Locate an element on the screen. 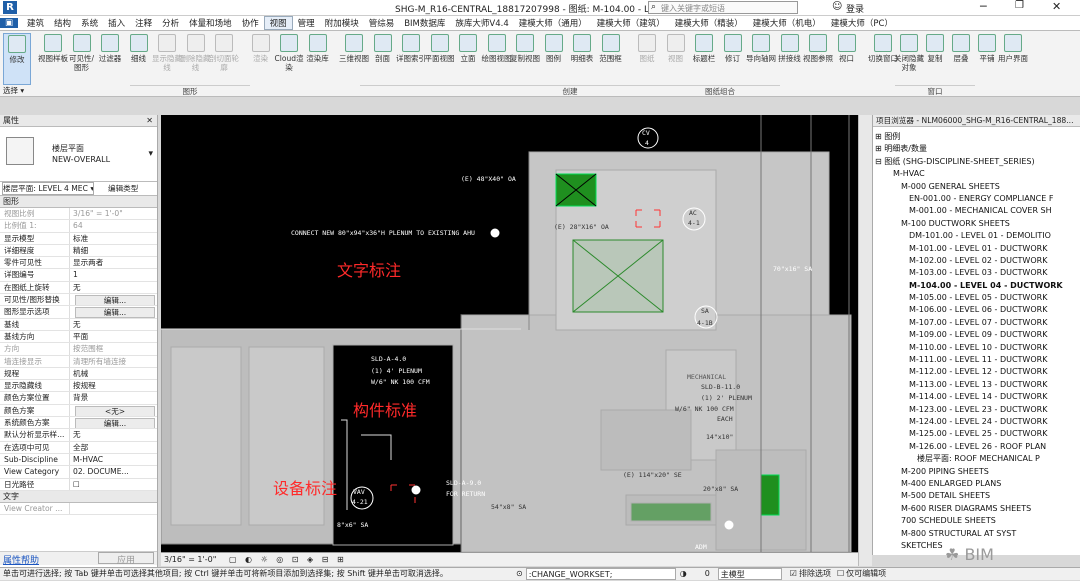 This screenshot has width=1080, height=581. ribbon-button-11: 剖面 is located at coordinates (383, 59).